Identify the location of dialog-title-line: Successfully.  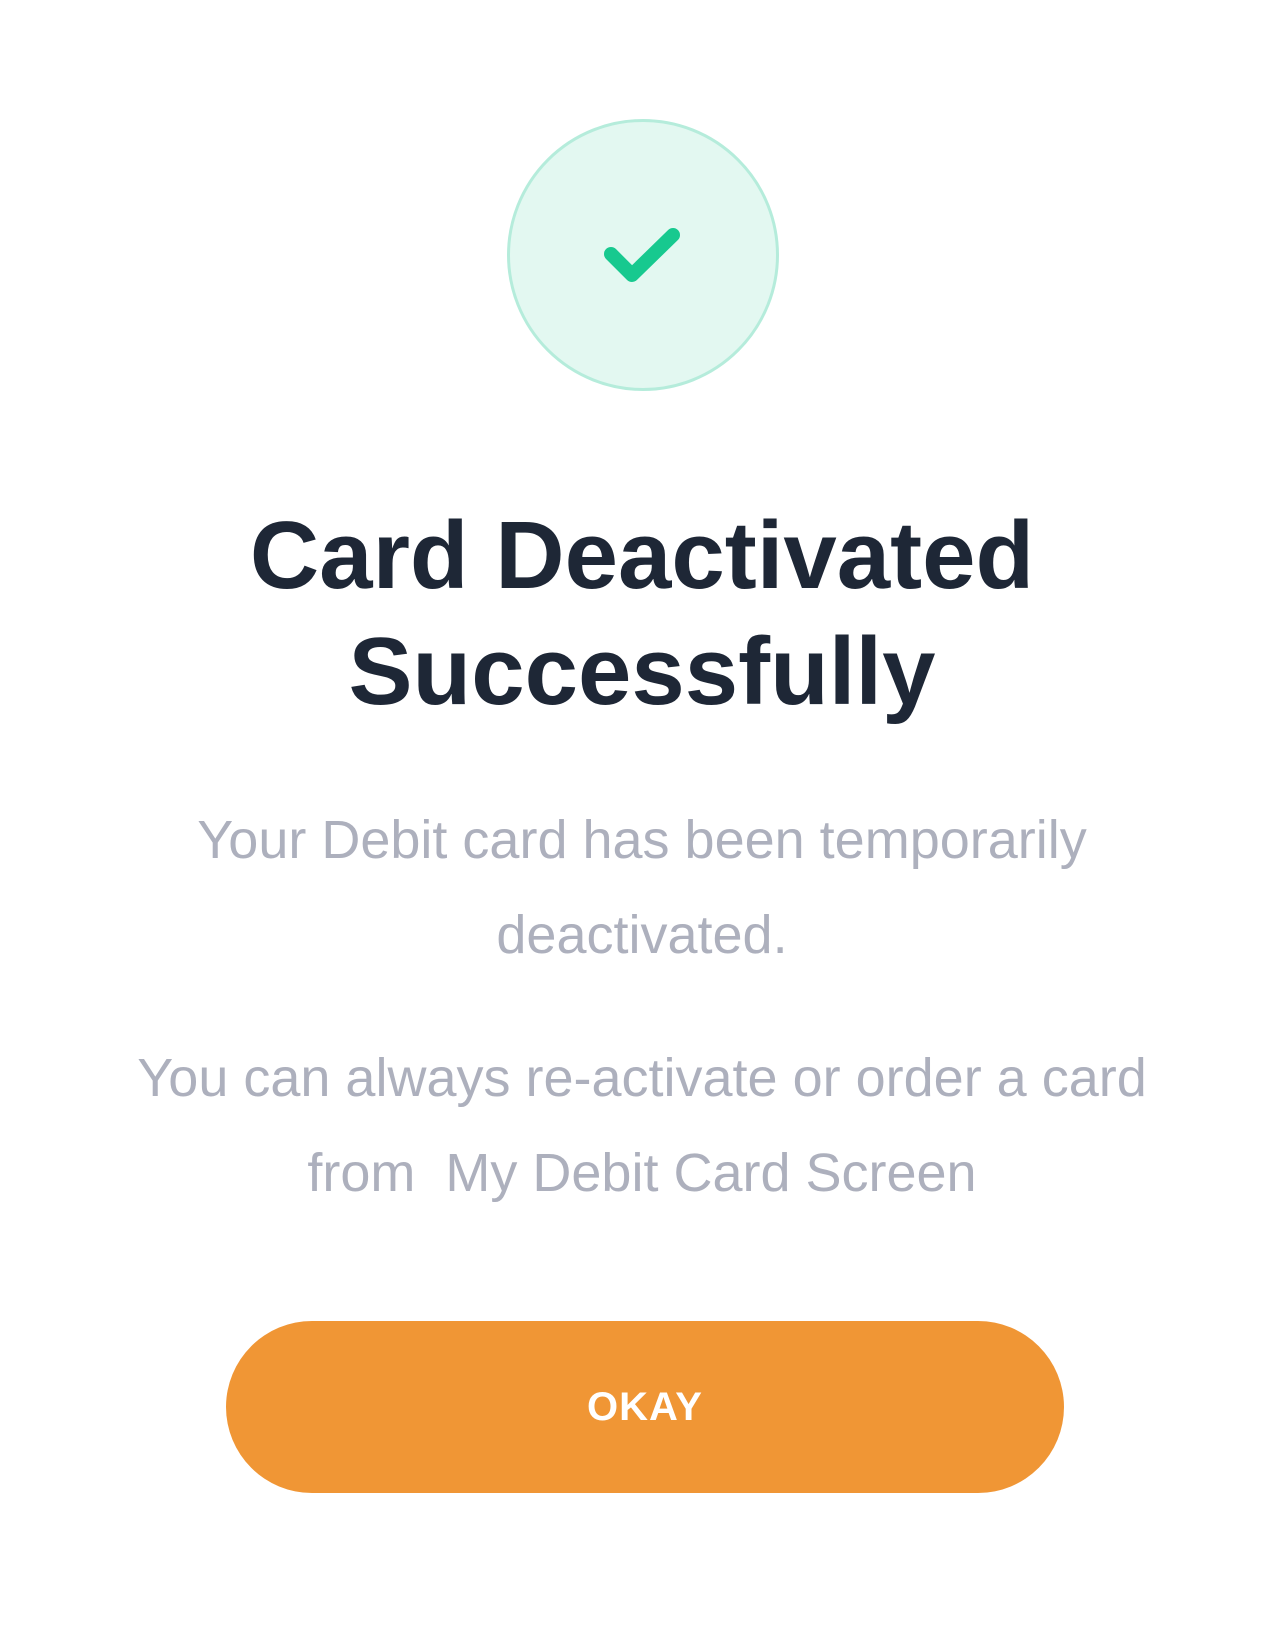
(642, 671).